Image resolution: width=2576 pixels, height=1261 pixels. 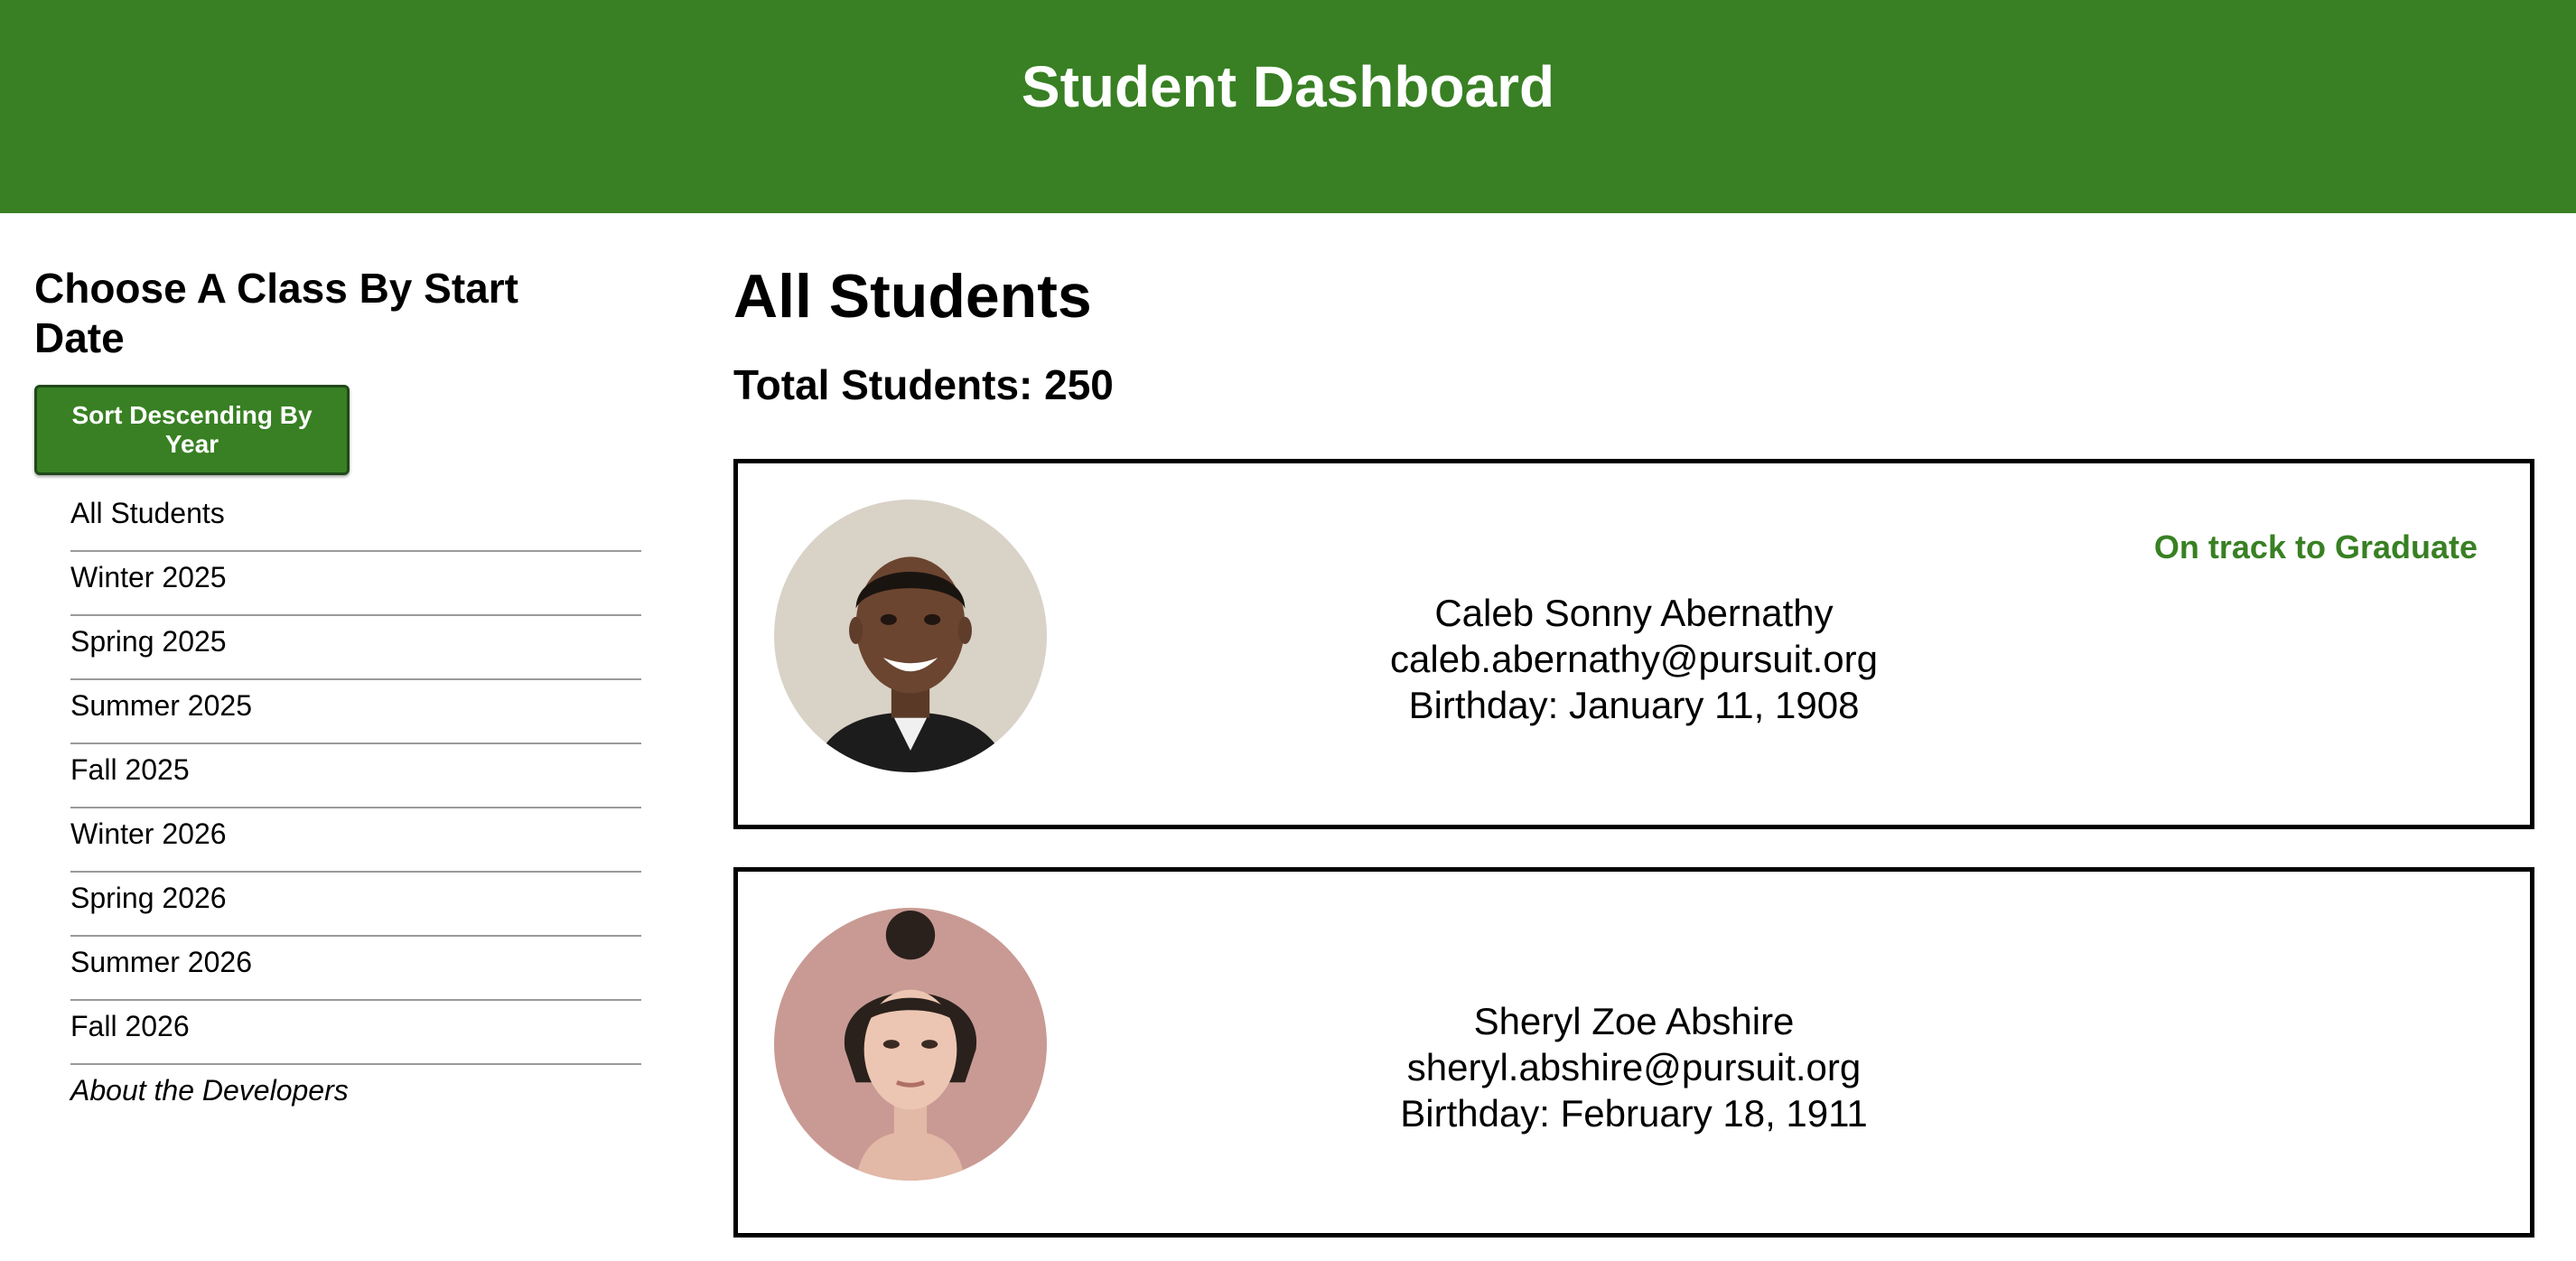 I want to click on page-title: Student Dashboard, so click(x=1288, y=87).